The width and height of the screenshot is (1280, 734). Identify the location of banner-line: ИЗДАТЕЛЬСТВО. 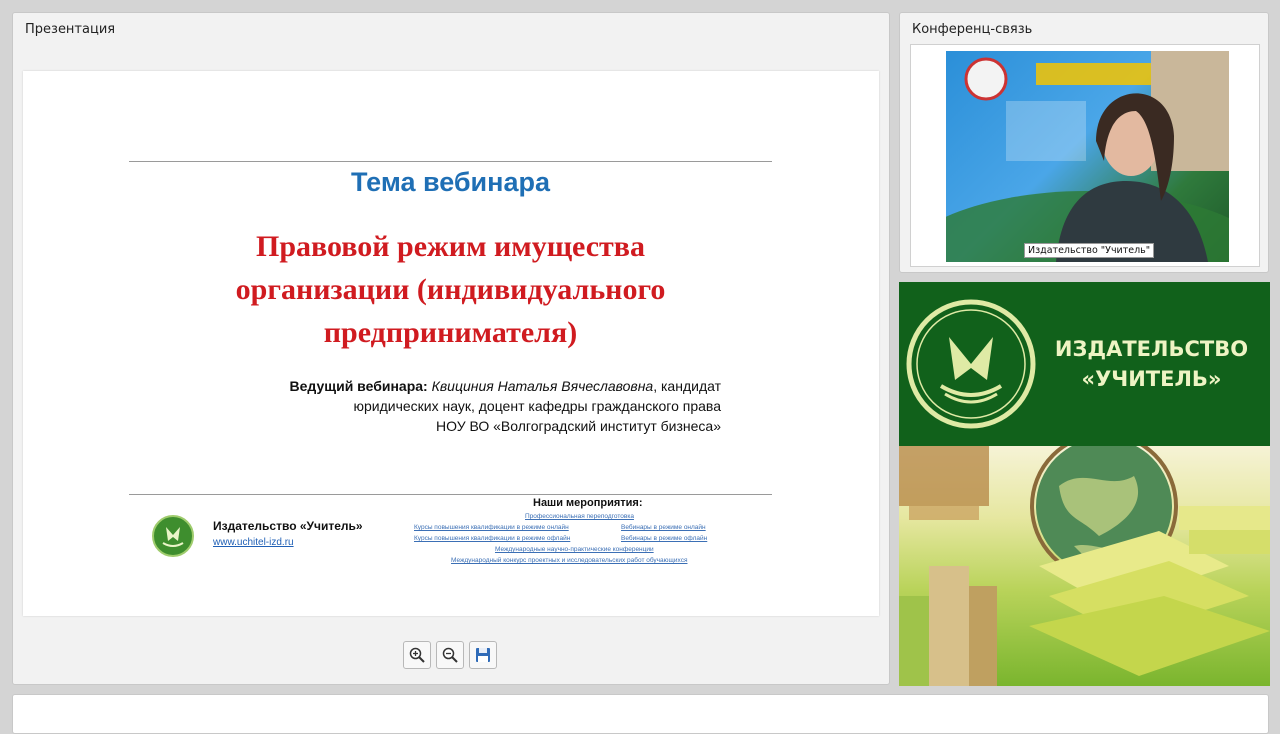
(1151, 349).